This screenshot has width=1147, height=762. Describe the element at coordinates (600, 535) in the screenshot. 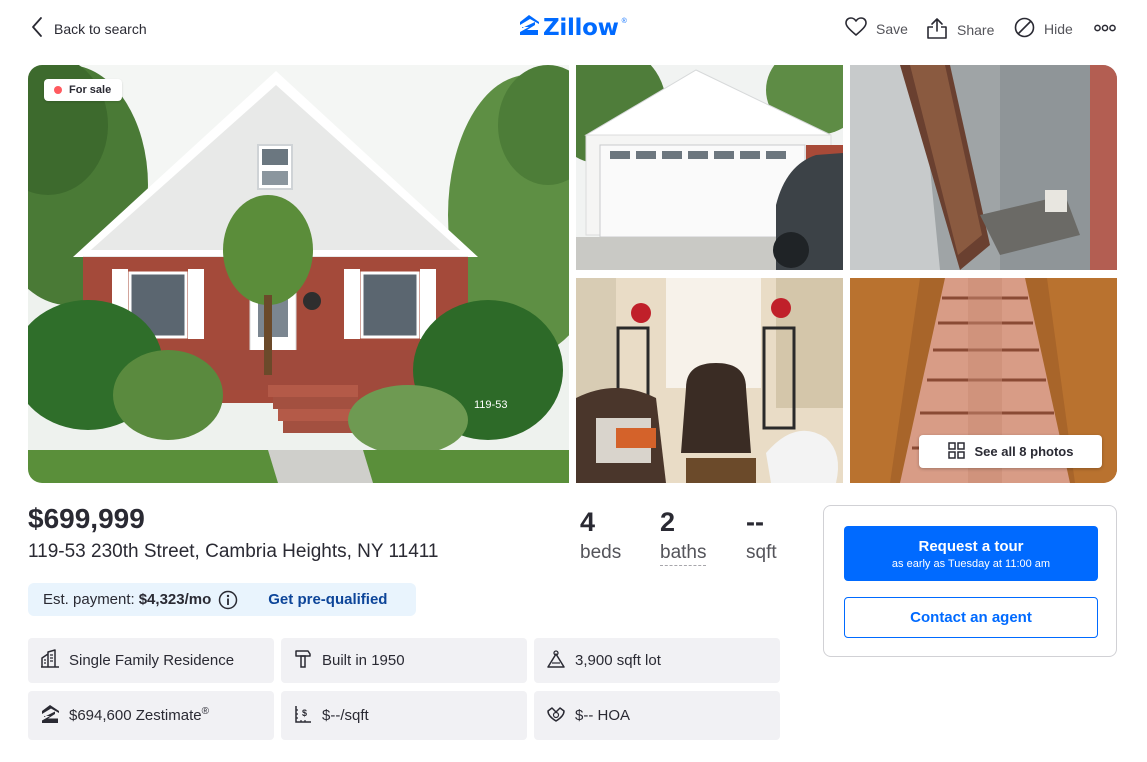

I see `beds-stat: 4 beds` at that location.